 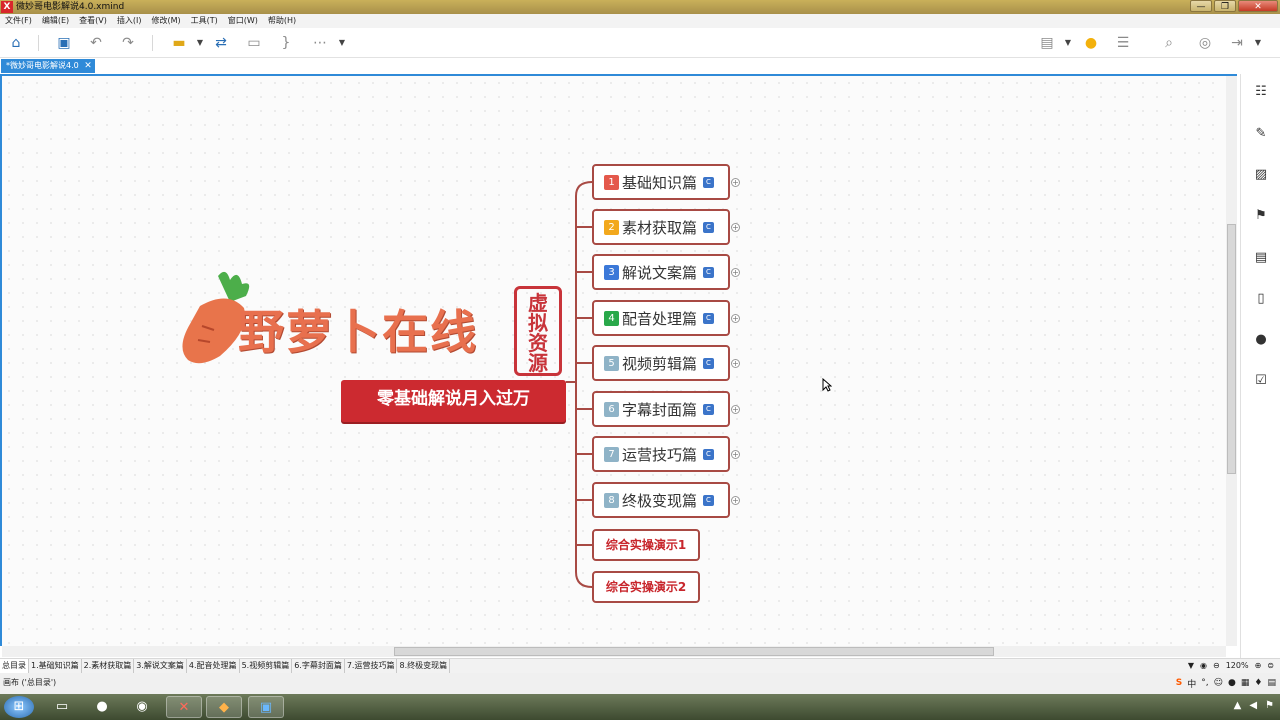 I want to click on emoji-icon: ☺, so click(x=1218, y=683).